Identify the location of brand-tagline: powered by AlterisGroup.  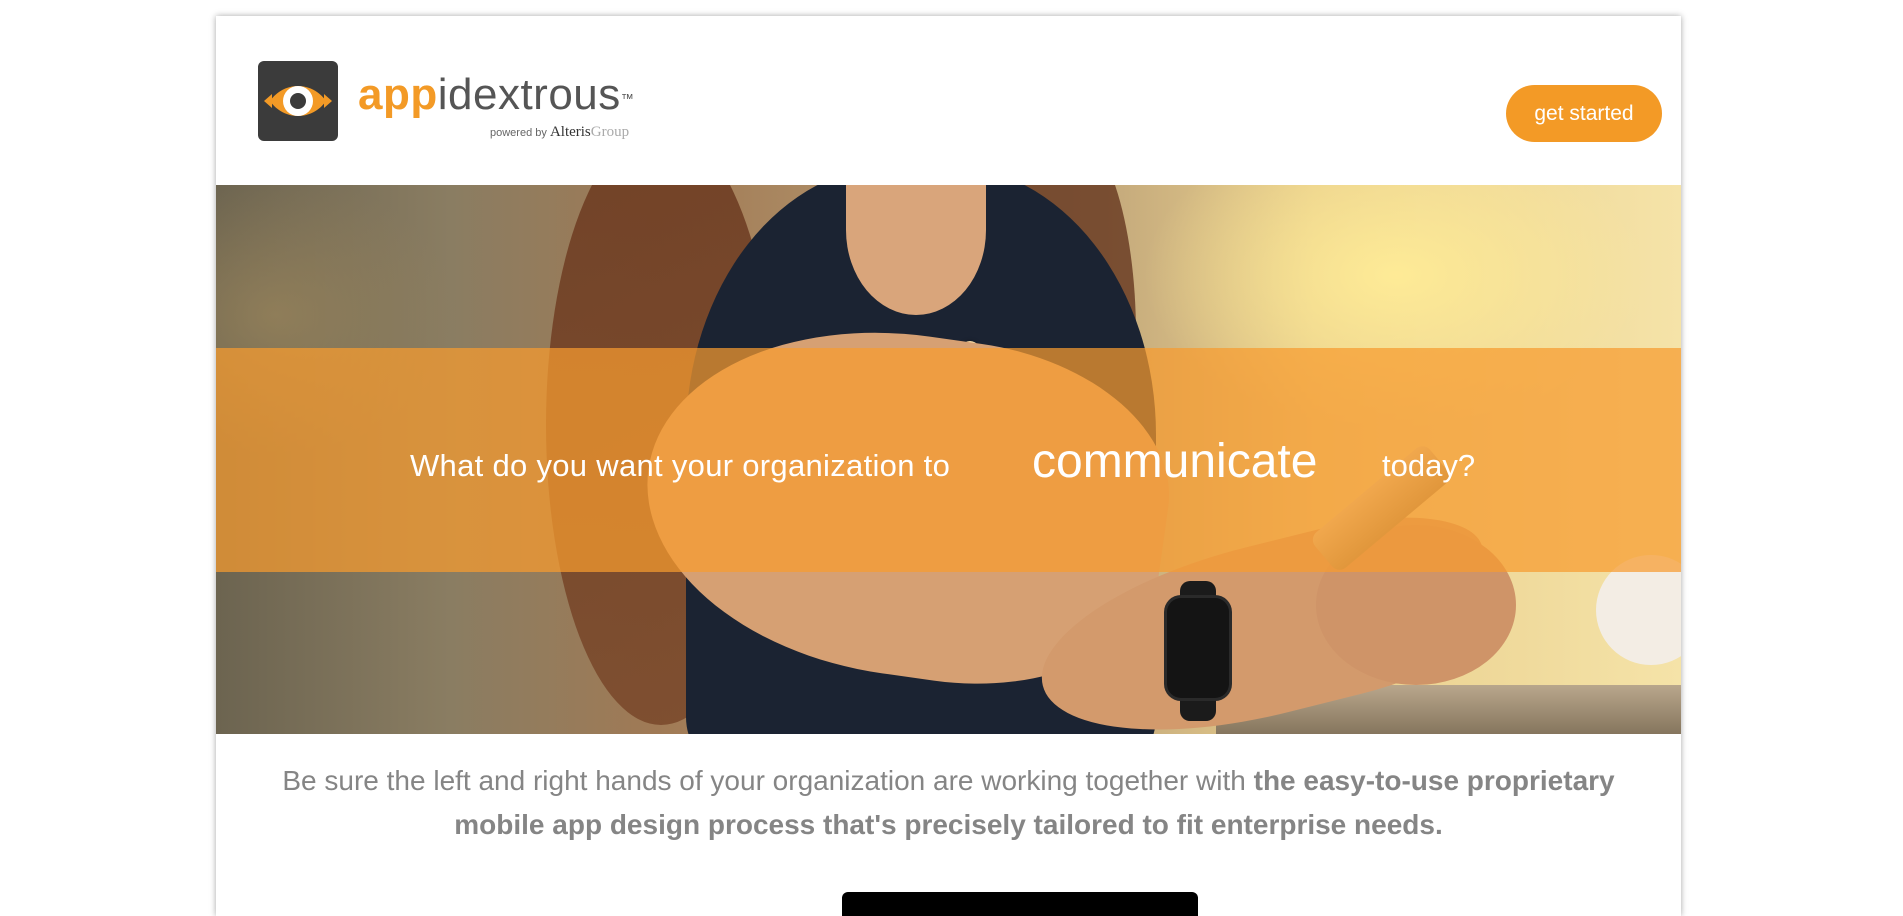
(559, 132).